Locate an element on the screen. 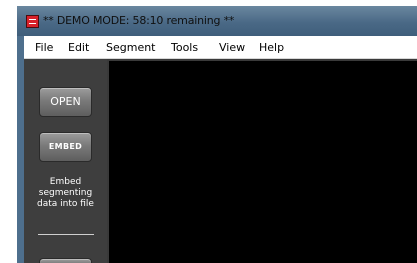 This screenshot has width=417, height=263. app-icon is located at coordinates (32, 21).